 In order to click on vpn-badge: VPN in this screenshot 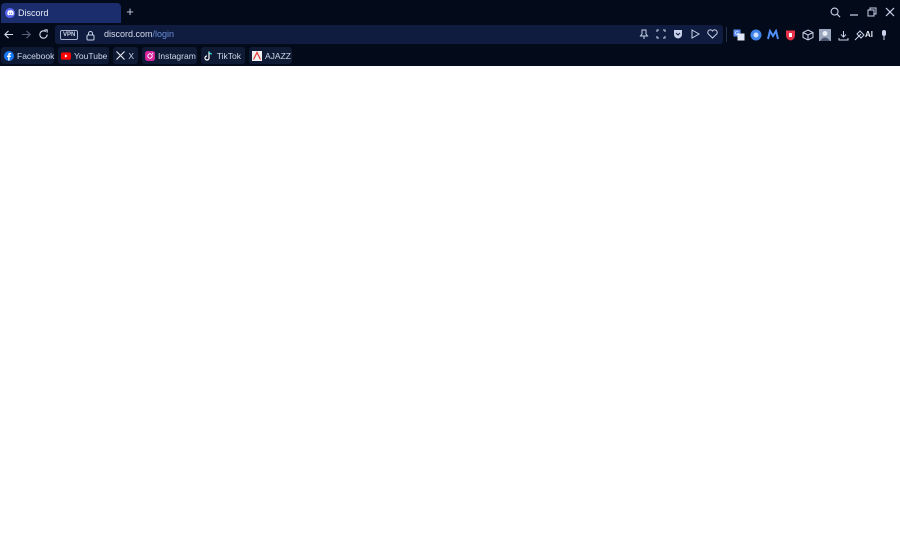, I will do `click(69, 35)`.